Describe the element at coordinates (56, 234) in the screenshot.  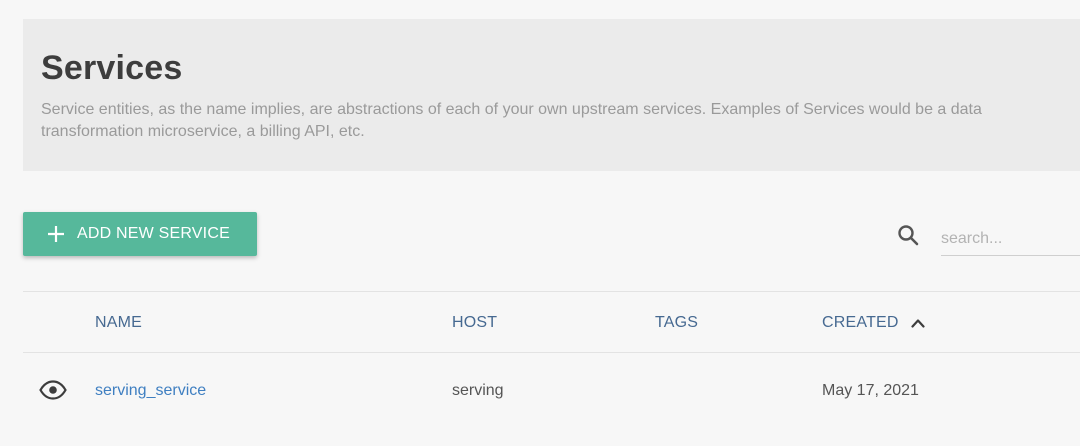
I see `plus-icon` at that location.